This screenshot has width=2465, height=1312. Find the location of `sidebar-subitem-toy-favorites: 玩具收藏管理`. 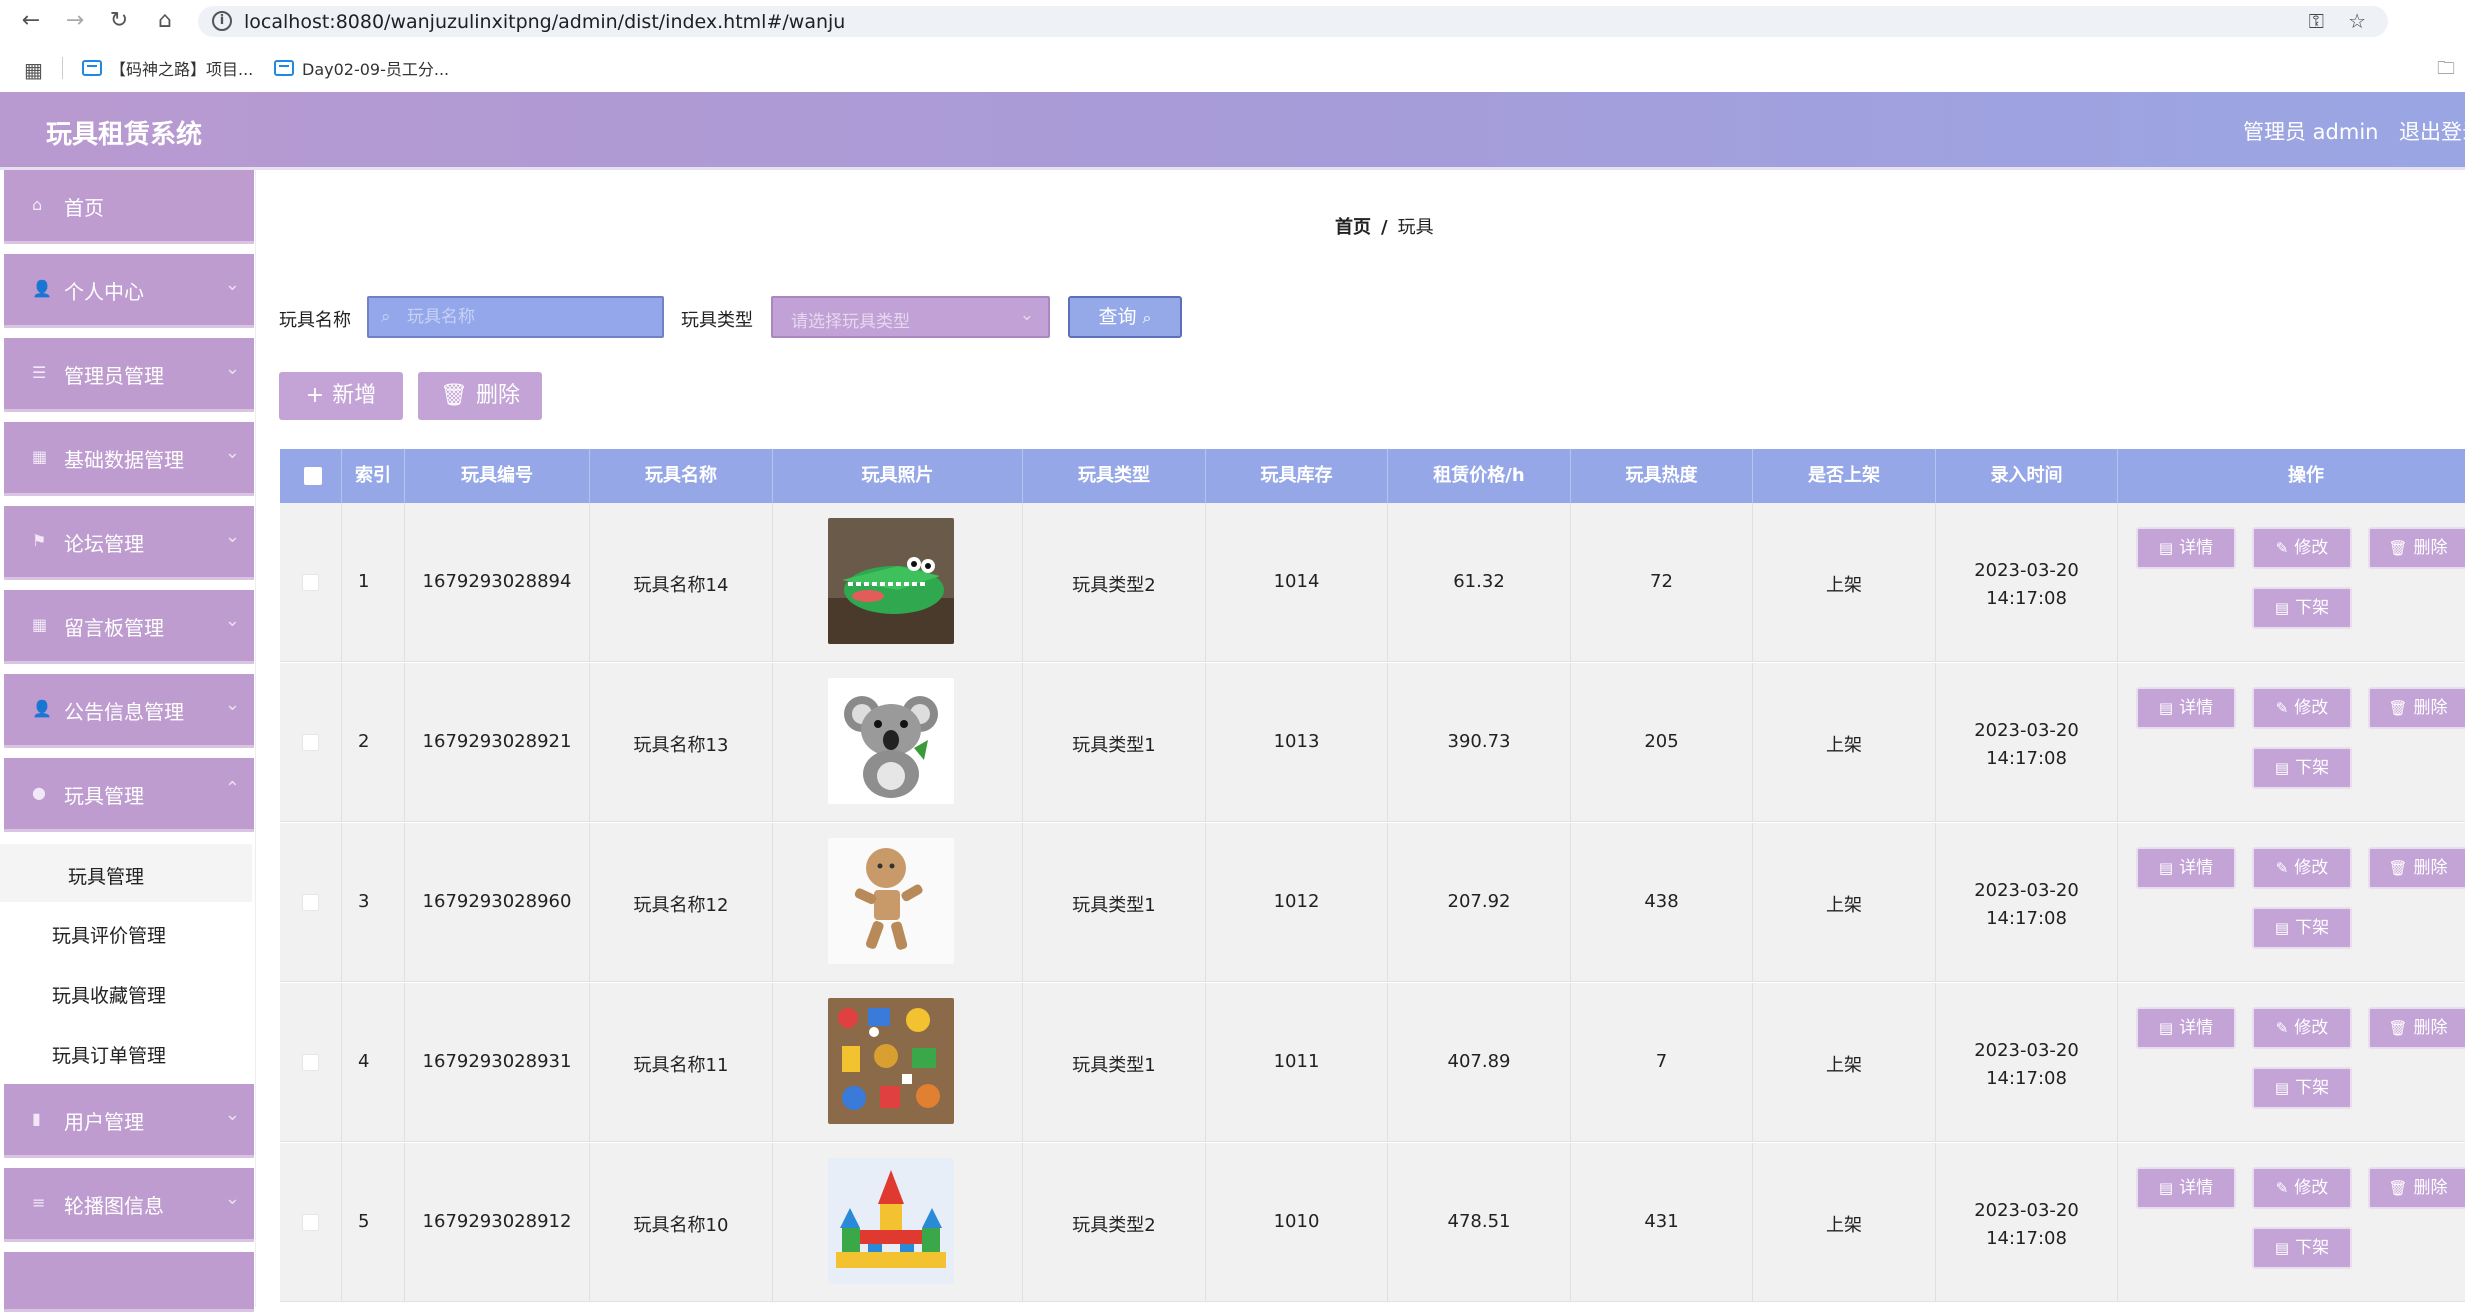

sidebar-subitem-toy-favorites: 玩具收藏管理 is located at coordinates (126, 992).